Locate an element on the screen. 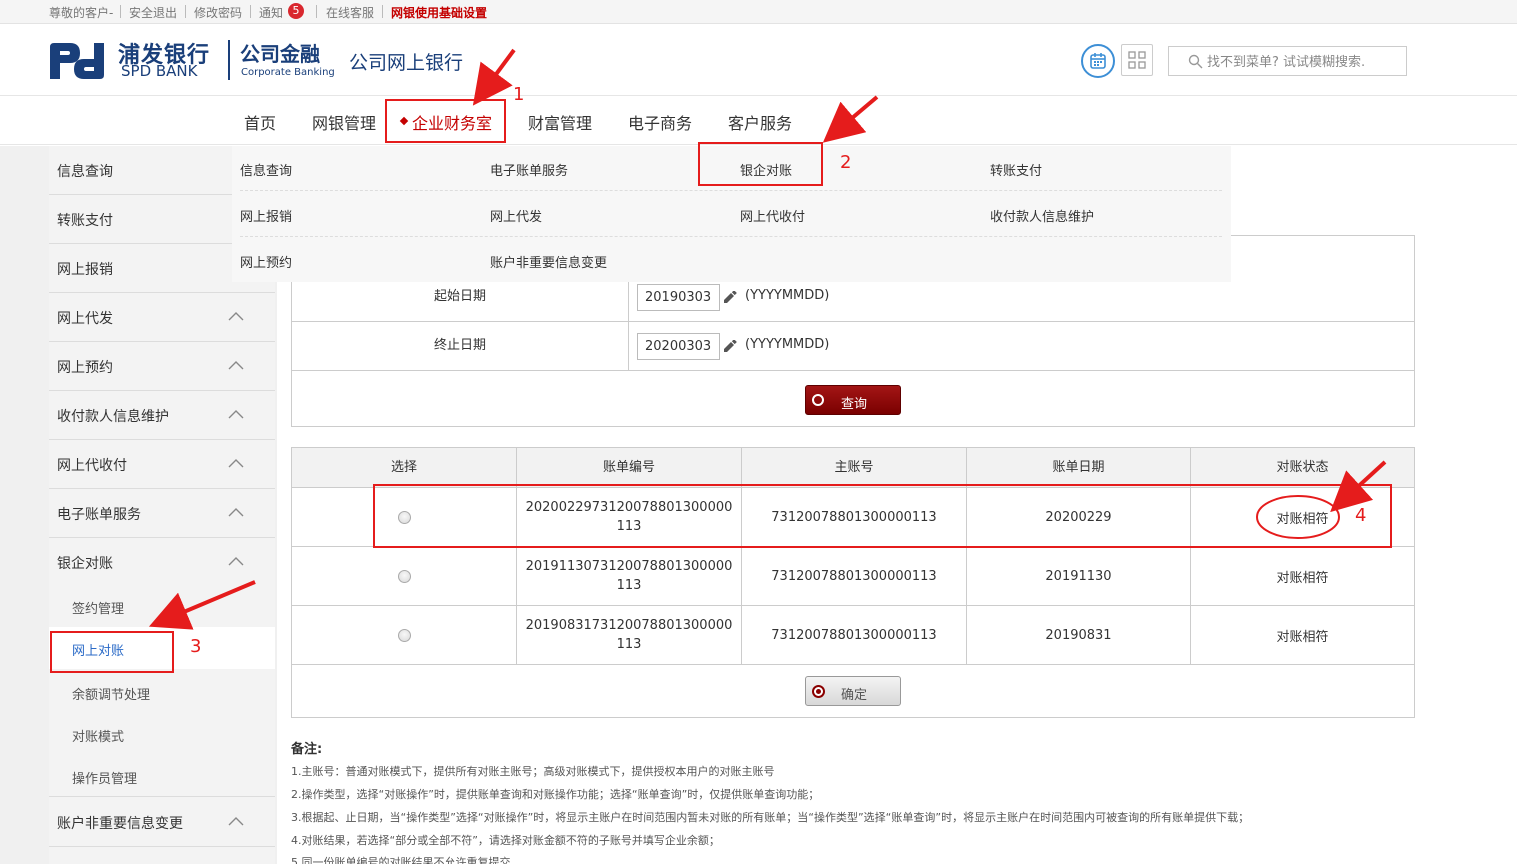 The image size is (1517, 864). sidebar-item-label: 转账支付 is located at coordinates (85, 221).